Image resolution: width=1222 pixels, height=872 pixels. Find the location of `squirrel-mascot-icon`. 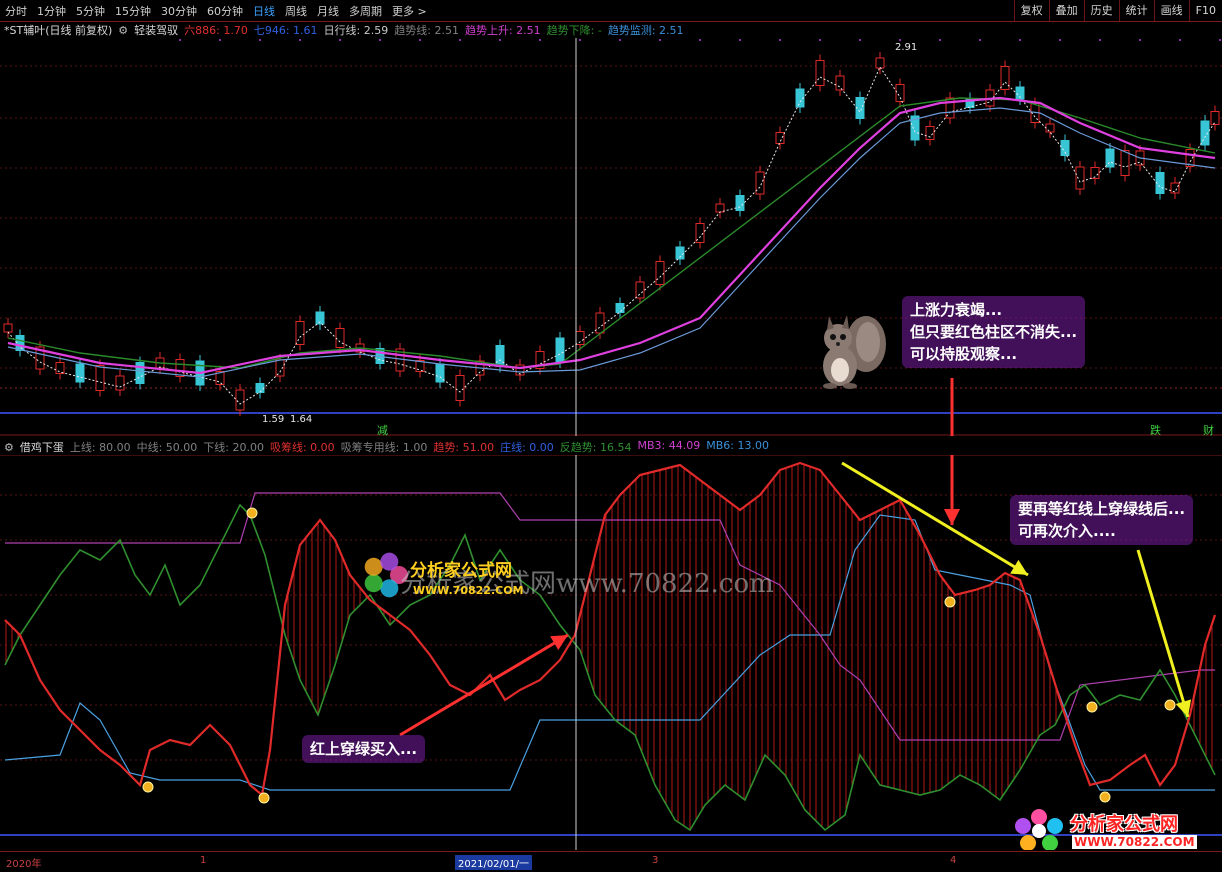

squirrel-mascot-icon is located at coordinates (854, 352).